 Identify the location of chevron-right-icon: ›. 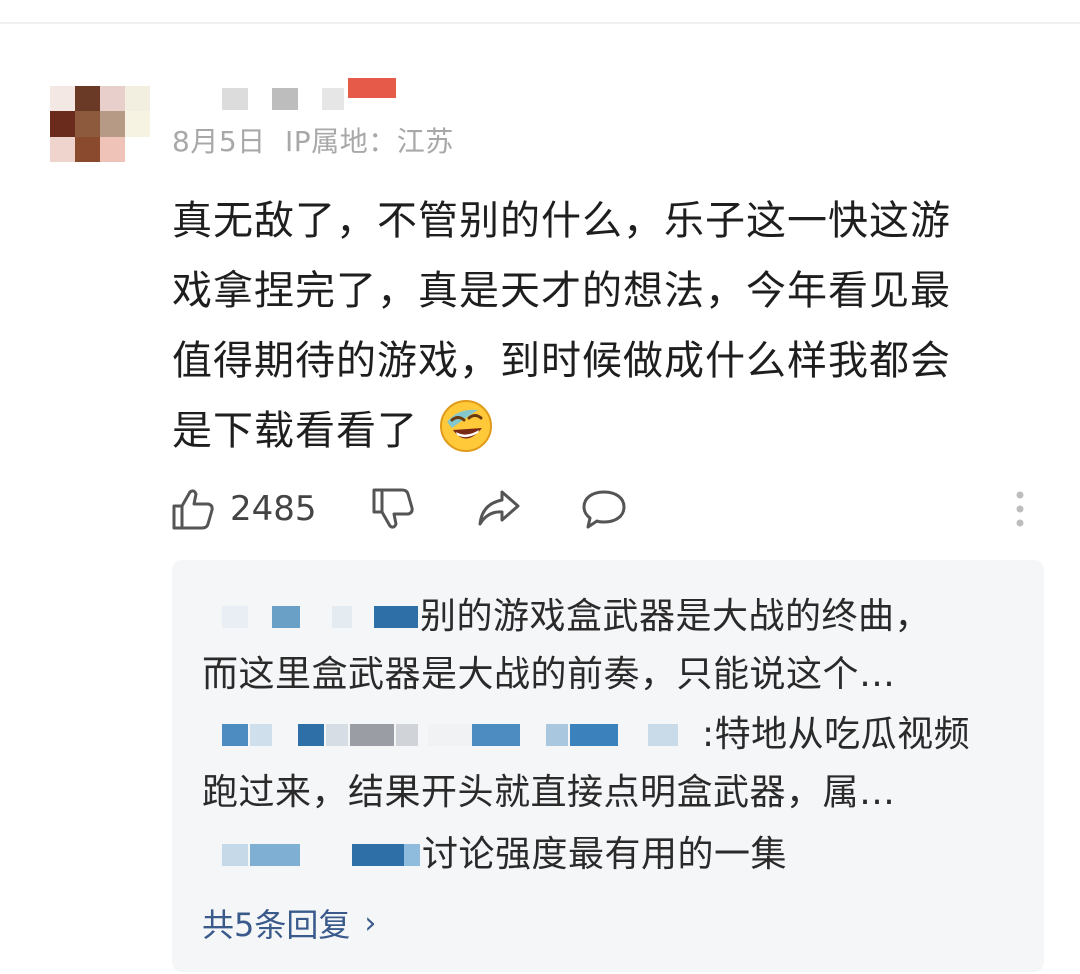
(370, 923).